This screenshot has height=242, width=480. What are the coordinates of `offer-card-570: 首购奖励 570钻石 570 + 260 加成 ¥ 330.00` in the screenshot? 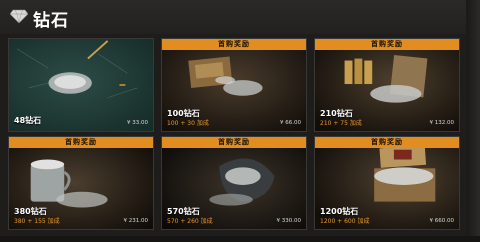 It's located at (234, 183).